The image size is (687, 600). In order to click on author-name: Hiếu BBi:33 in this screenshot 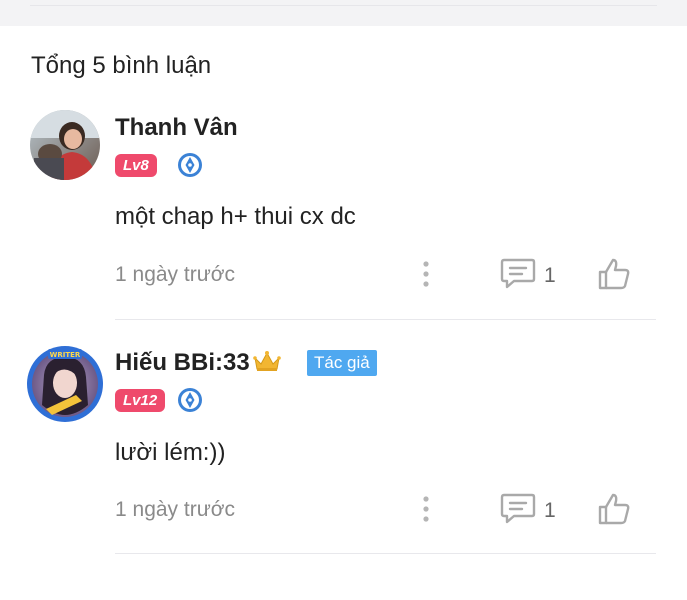, I will do `click(198, 364)`.